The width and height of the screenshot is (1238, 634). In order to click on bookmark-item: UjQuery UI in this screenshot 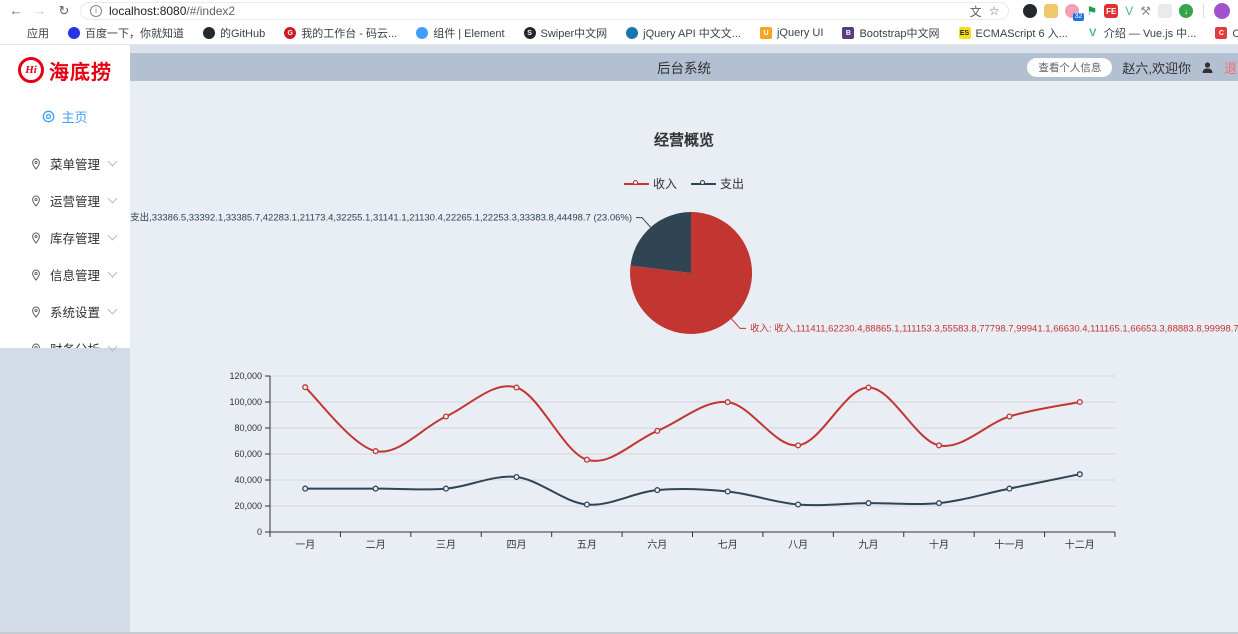, I will do `click(791, 33)`.